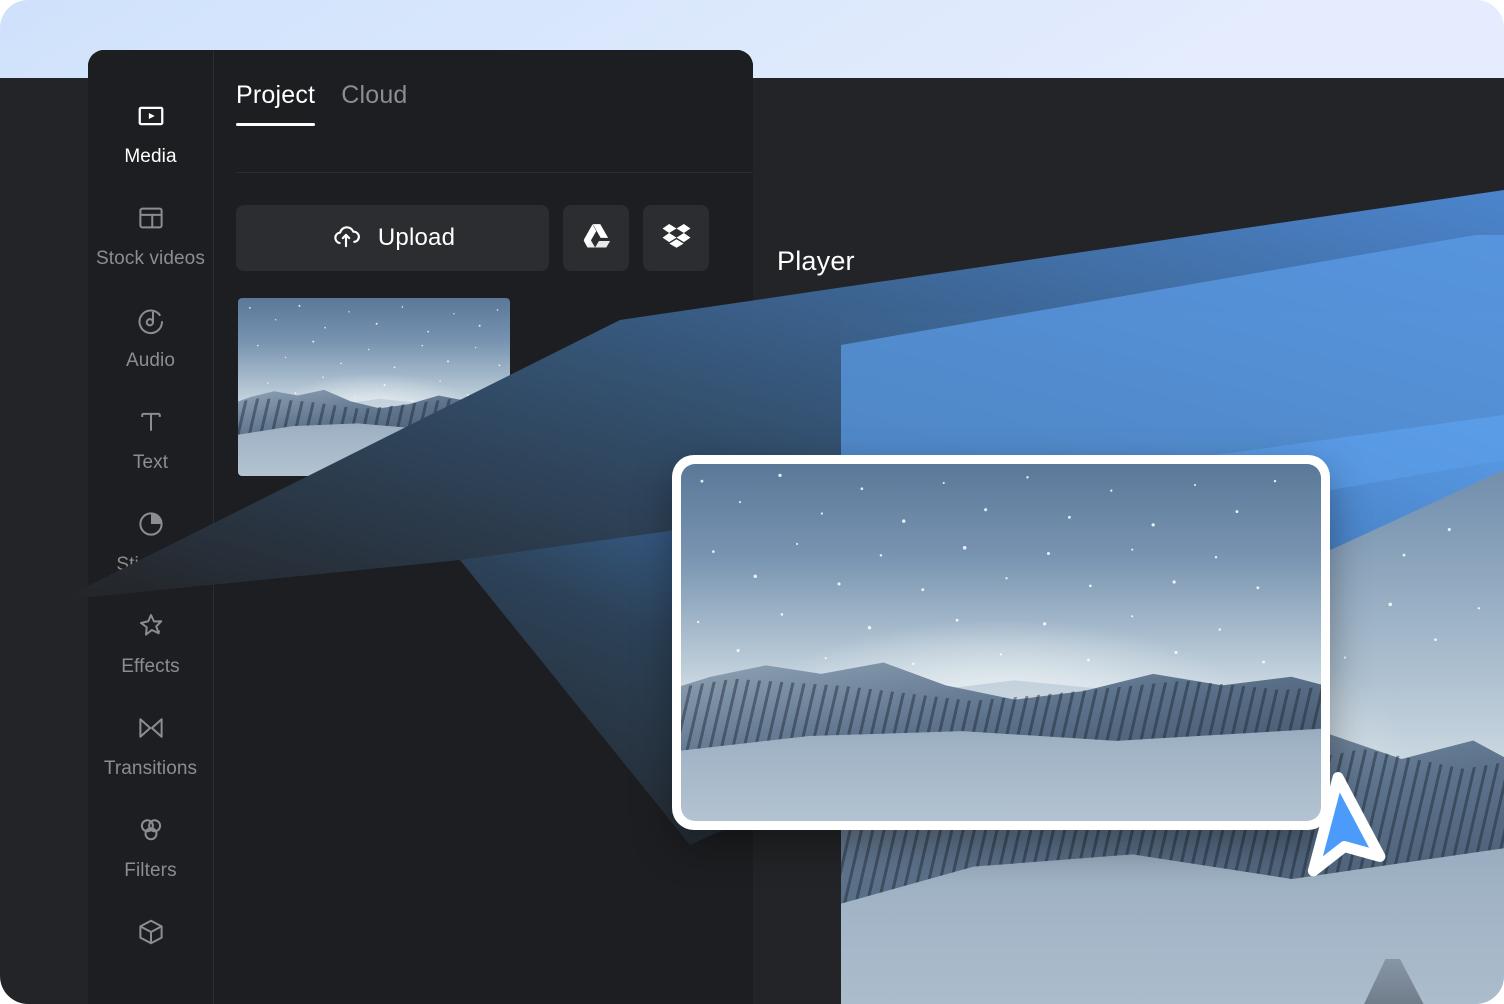 The width and height of the screenshot is (1504, 1004). Describe the element at coordinates (150, 360) in the screenshot. I see `sidebar-item-label: Audio` at that location.